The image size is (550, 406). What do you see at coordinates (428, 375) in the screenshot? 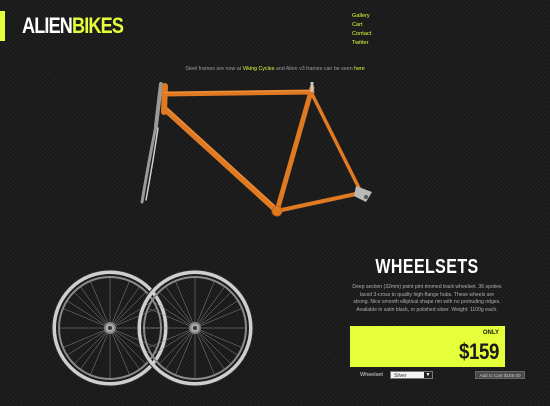
I see `chevron-down-icon: ▼` at bounding box center [428, 375].